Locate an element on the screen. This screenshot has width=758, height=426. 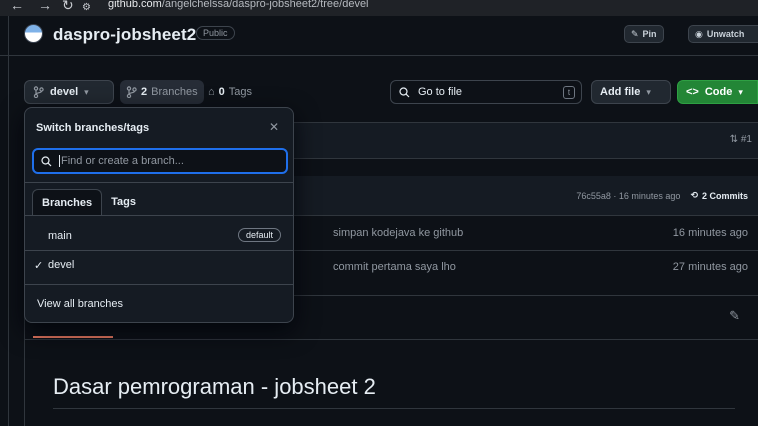
branch-select-button: devel ▾ is located at coordinates (69, 92).